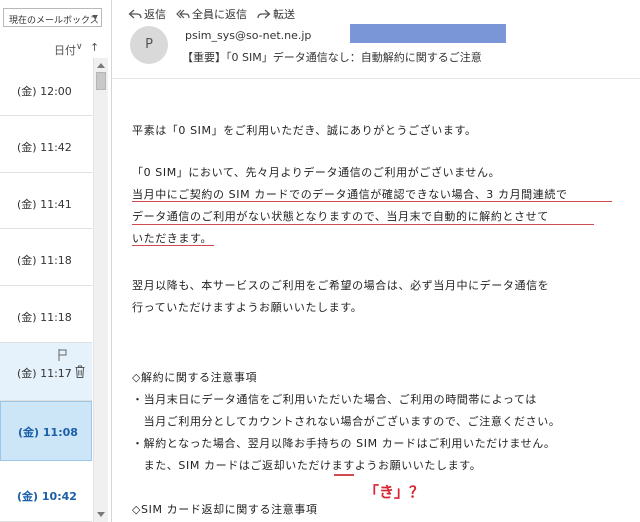 This screenshot has height=522, width=640. I want to click on sort-chevron-icon: ∨, so click(79, 47).